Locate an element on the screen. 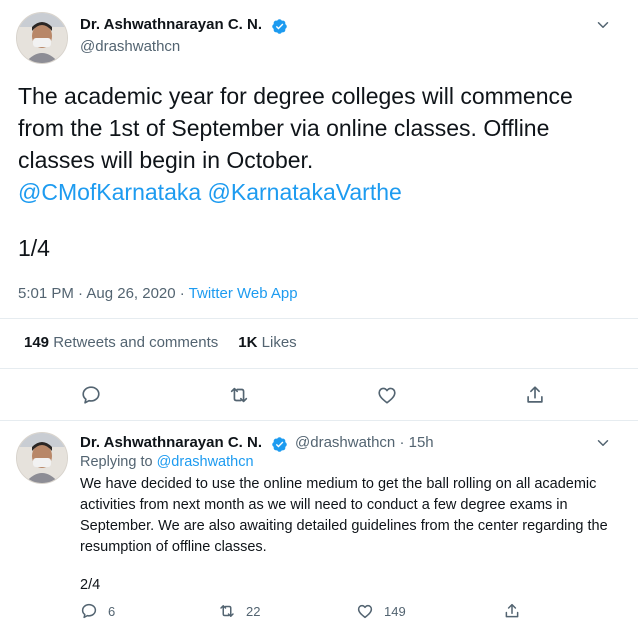 The height and width of the screenshot is (624, 638). likes-count: 1K is located at coordinates (248, 342).